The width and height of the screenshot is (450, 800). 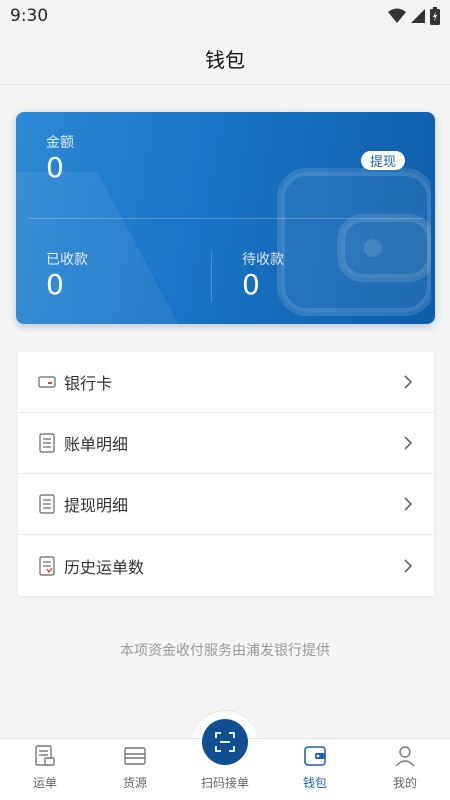 I want to click on header-divider, so click(x=225, y=84).